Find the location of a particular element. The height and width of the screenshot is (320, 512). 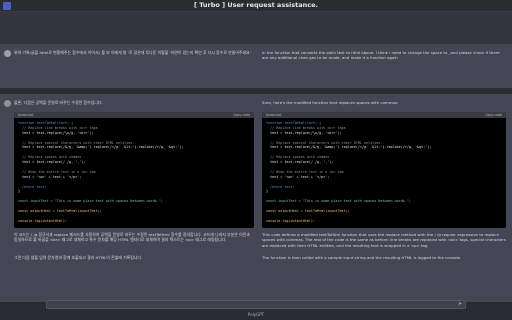

conversation-top is located at coordinates (256, 28).